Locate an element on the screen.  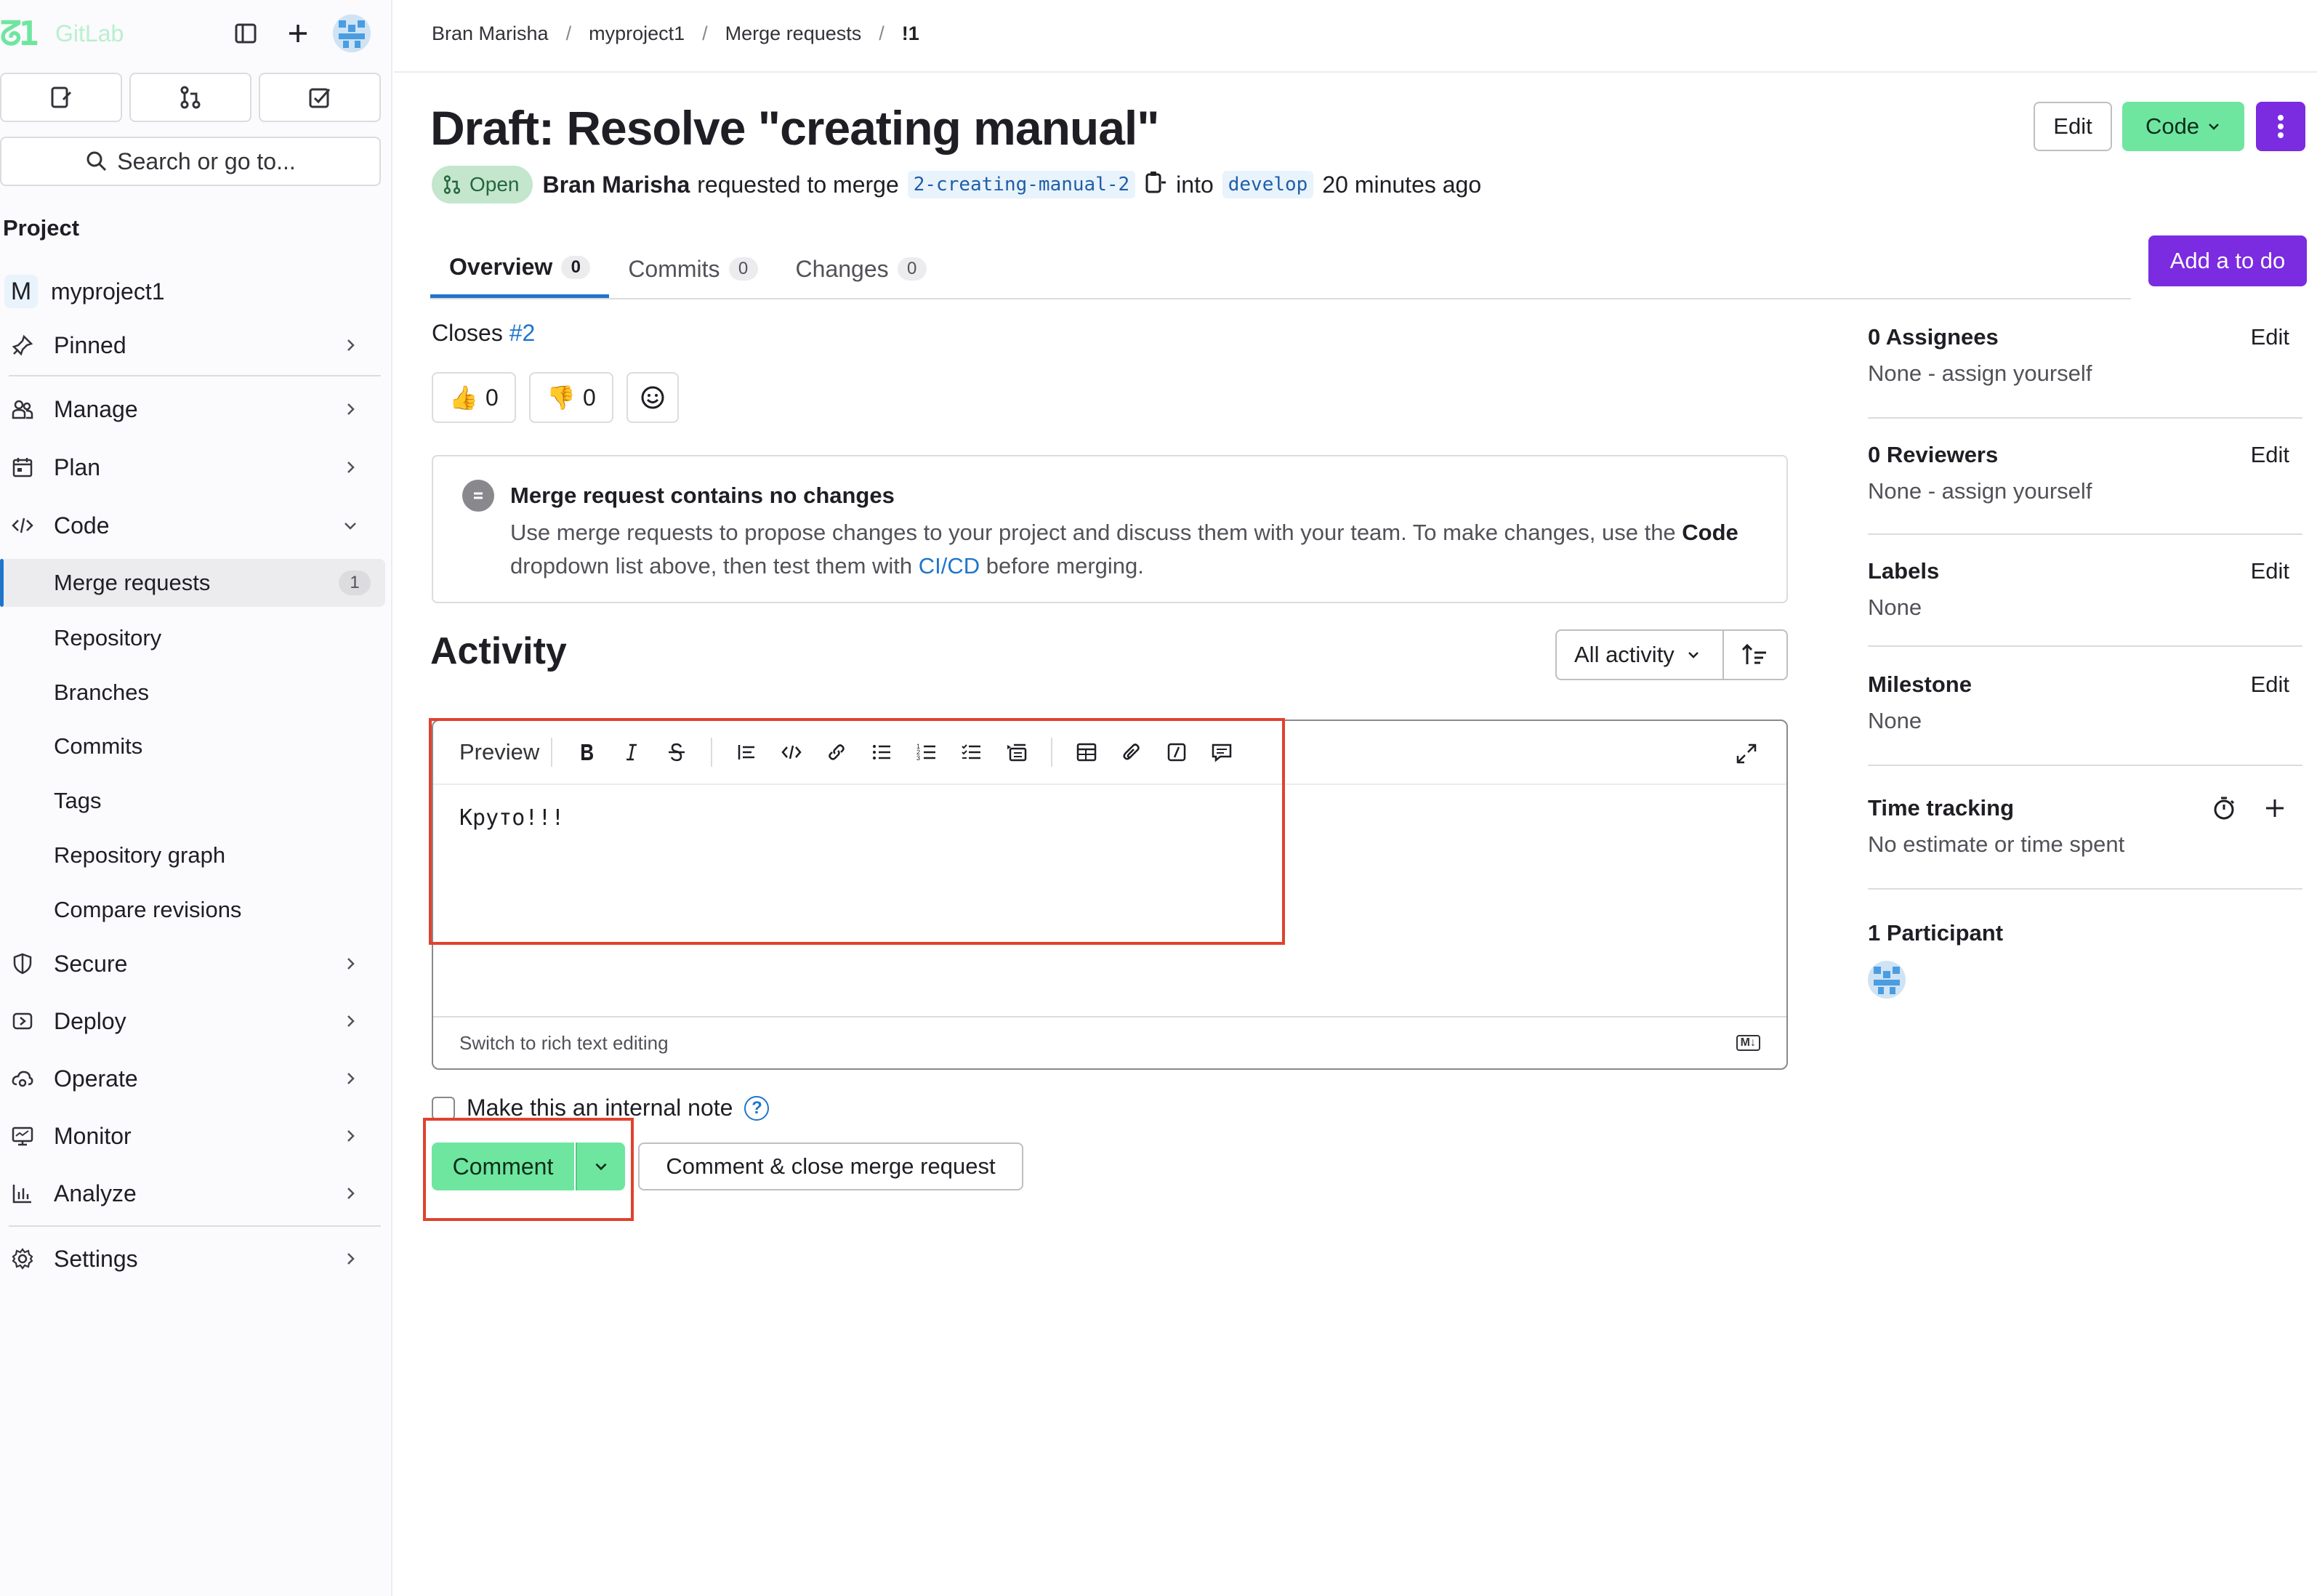
tabs-divider is located at coordinates (1280, 298).